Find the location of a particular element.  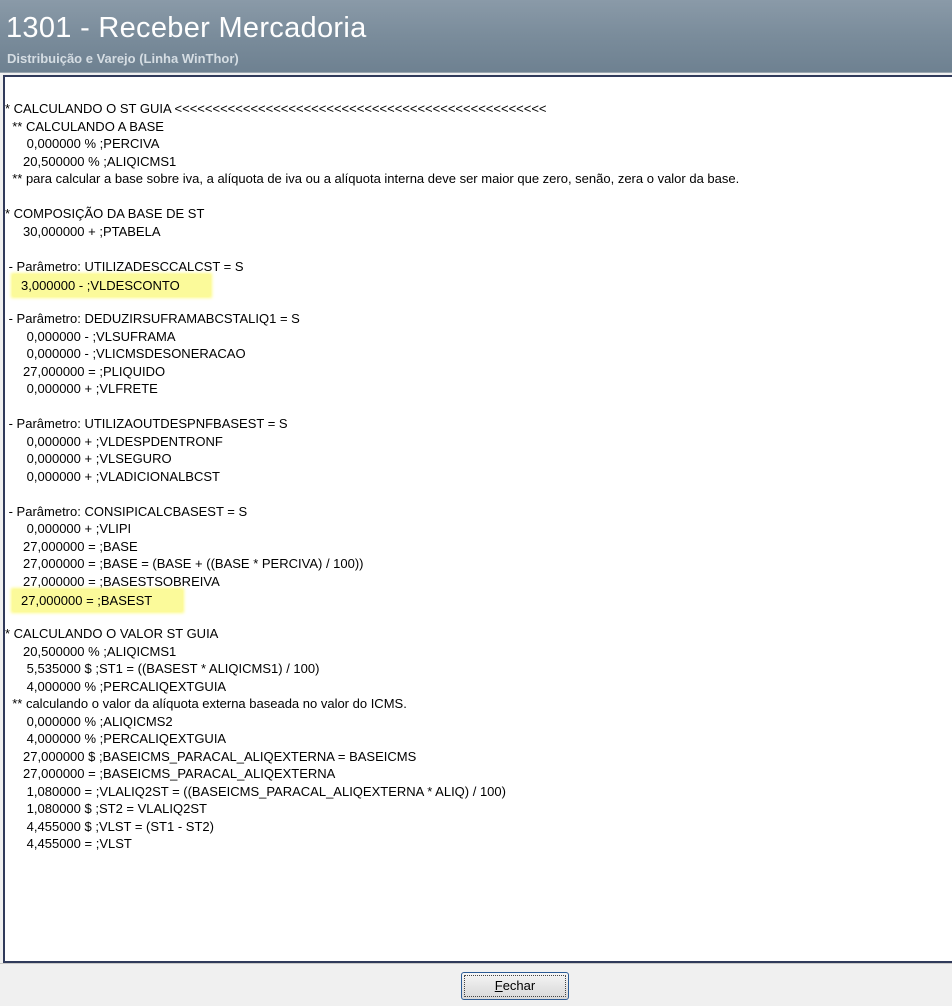

close-button-label: Fechar is located at coordinates (515, 986).